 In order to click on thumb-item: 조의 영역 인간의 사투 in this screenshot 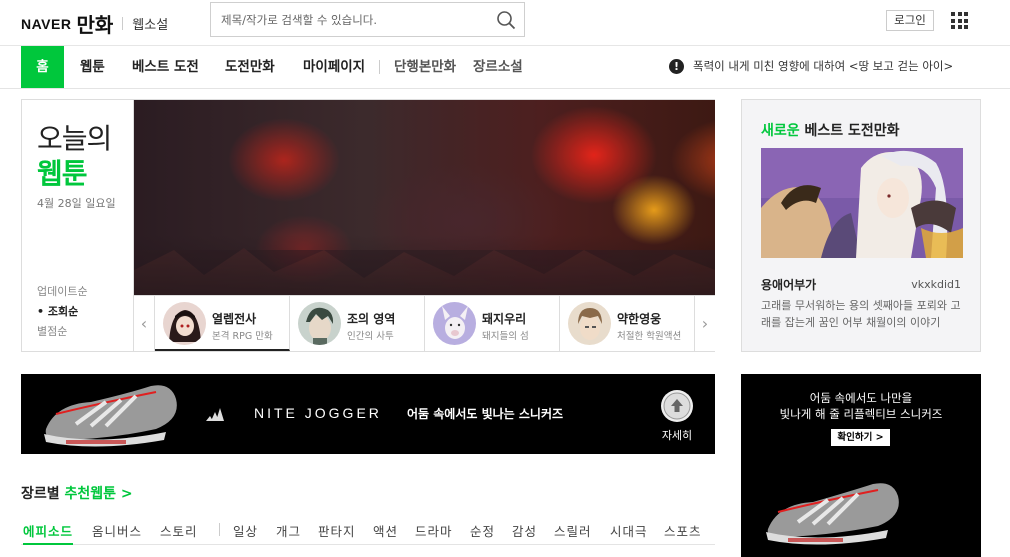, I will do `click(357, 323)`.